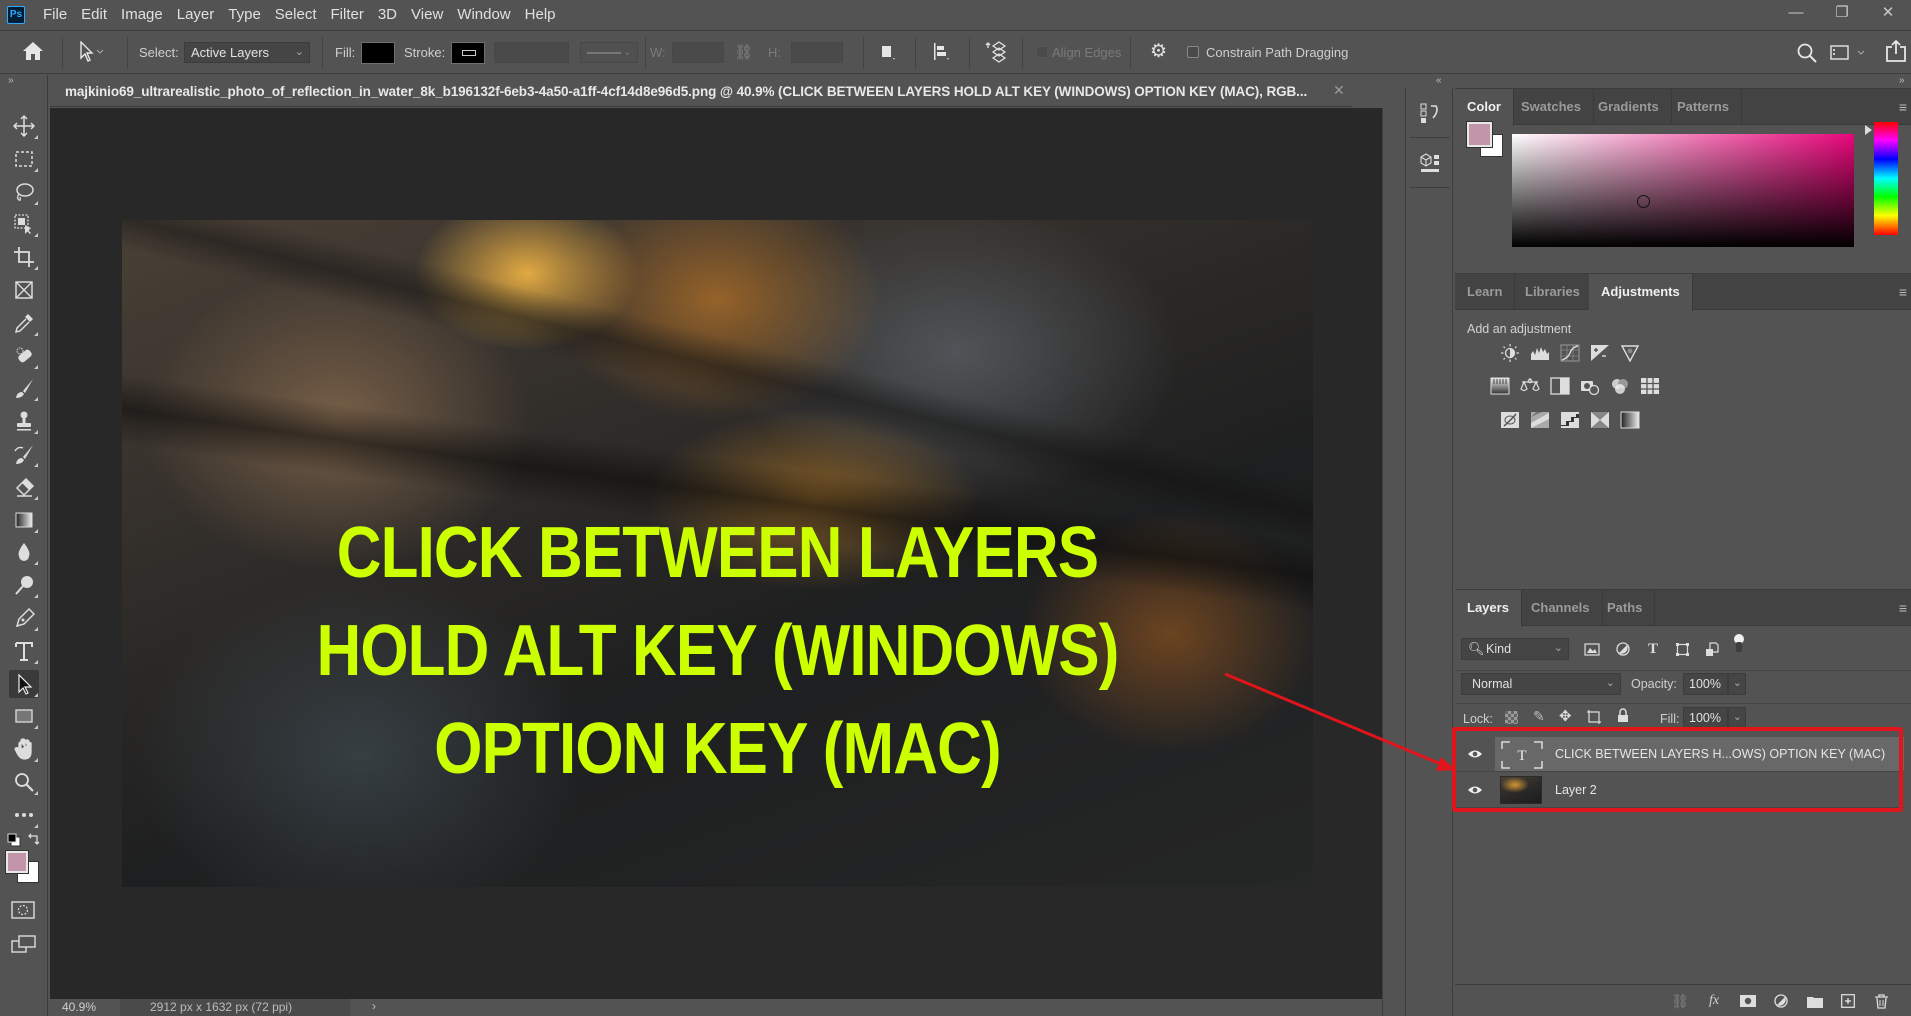 This screenshot has height=1016, width=1911. What do you see at coordinates (94, 14) in the screenshot?
I see `menu-edit: Edit` at bounding box center [94, 14].